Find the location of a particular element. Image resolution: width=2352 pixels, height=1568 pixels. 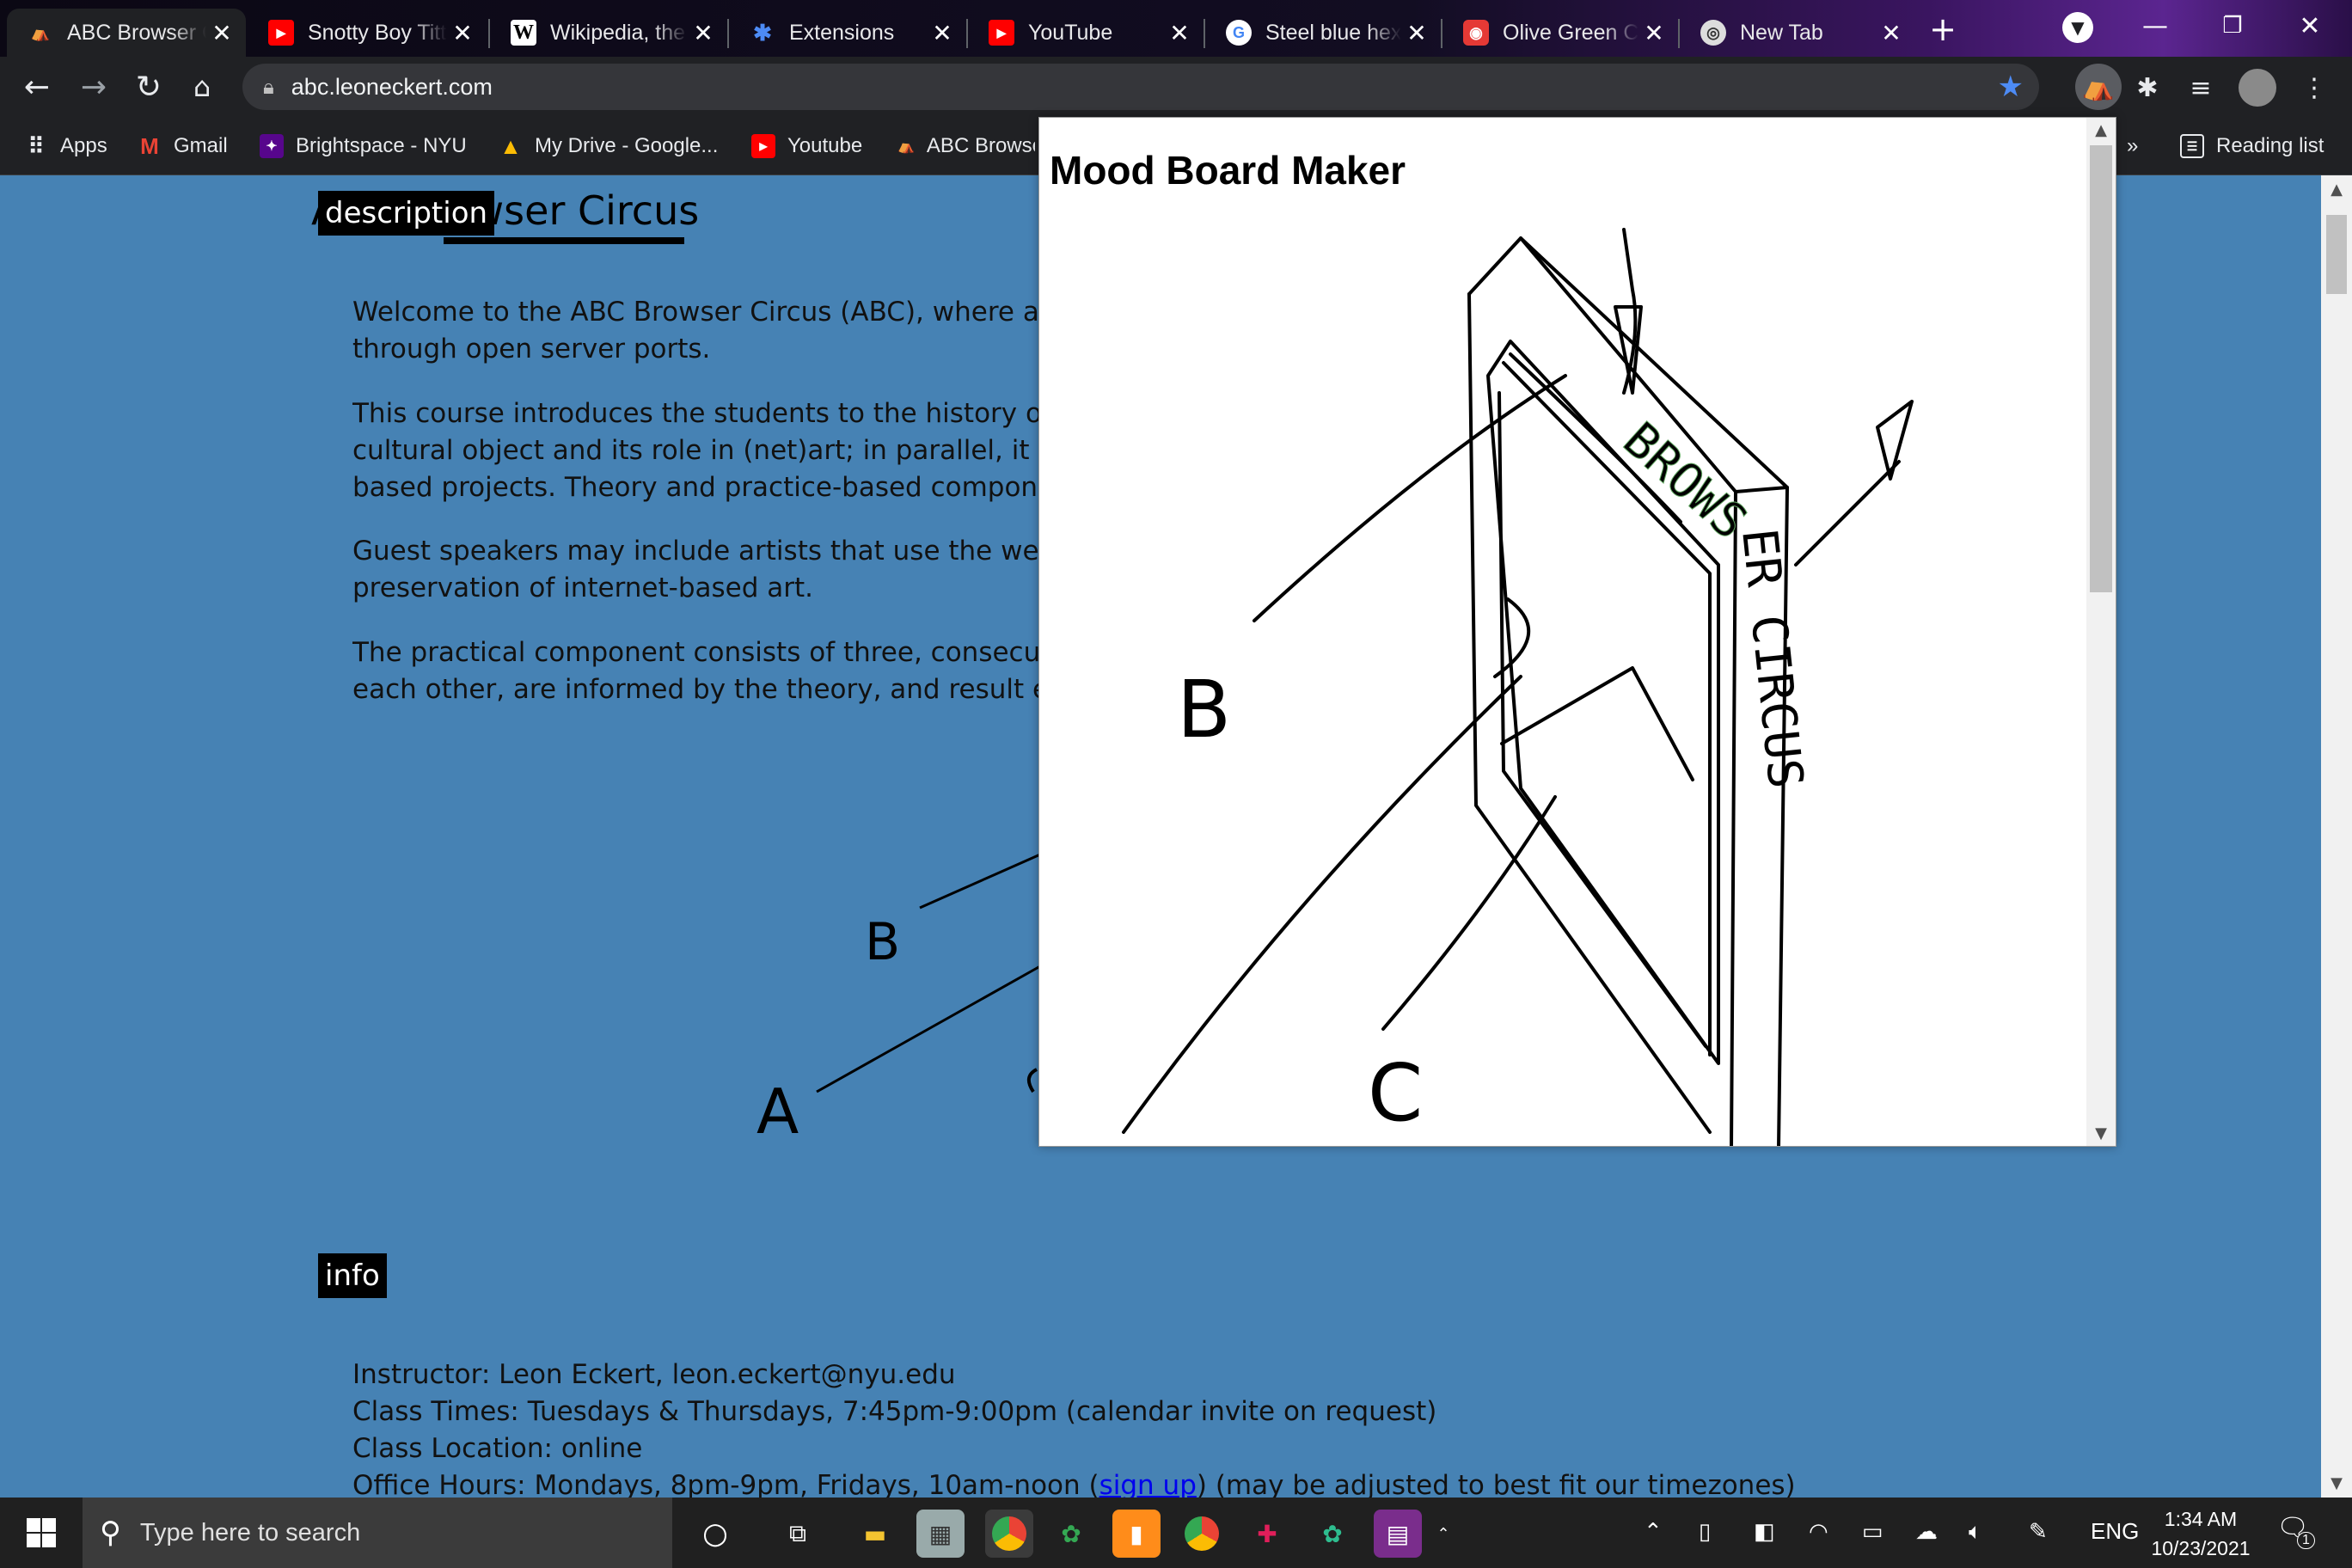

tab-new-tab: ◎ New Tab ✕ is located at coordinates (1798, 33).